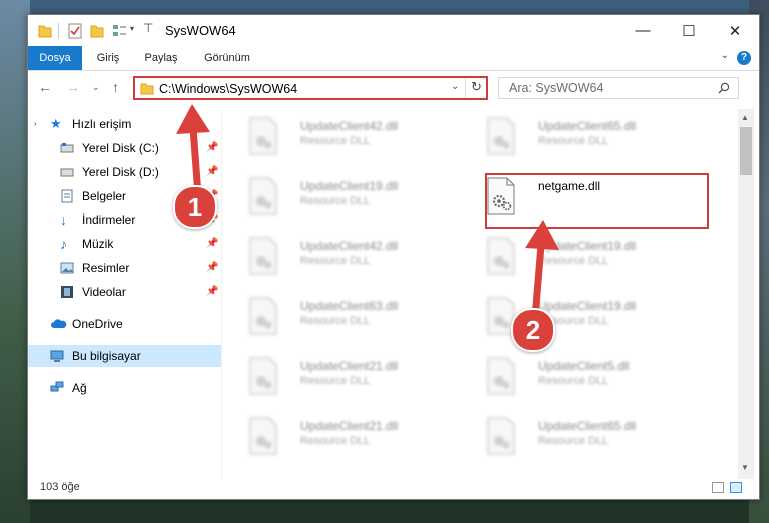 The height and width of the screenshot is (523, 769). I want to click on sidebar-item-quick-access: › ★ Hızlı erişim, so click(124, 124).